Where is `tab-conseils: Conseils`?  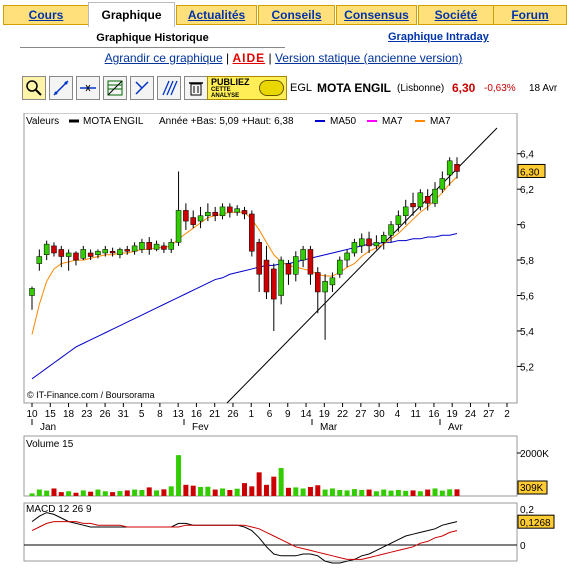 tab-conseils: Conseils is located at coordinates (296, 15).